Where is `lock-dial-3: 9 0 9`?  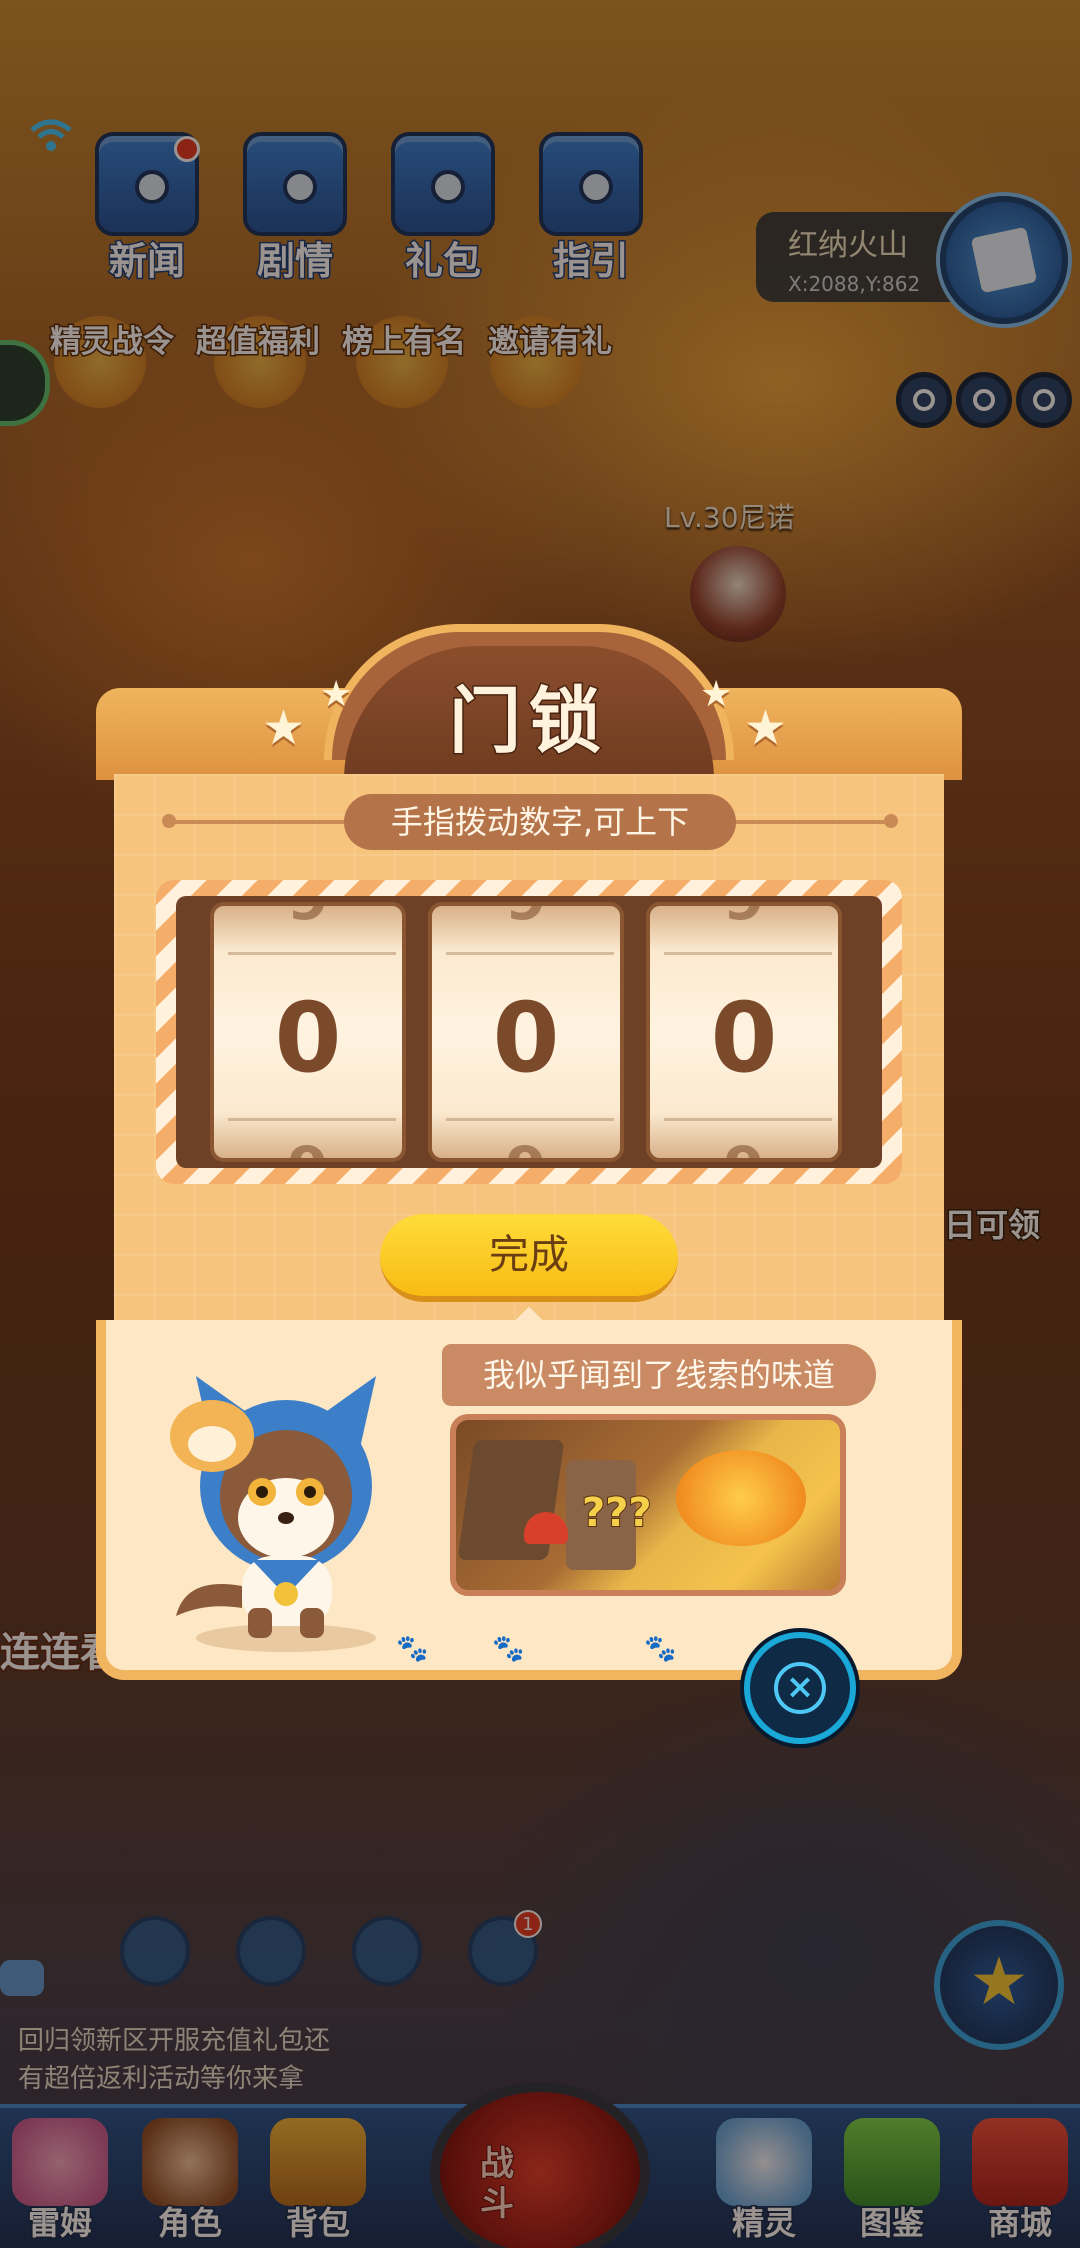
lock-dial-3: 9 0 9 is located at coordinates (744, 1032).